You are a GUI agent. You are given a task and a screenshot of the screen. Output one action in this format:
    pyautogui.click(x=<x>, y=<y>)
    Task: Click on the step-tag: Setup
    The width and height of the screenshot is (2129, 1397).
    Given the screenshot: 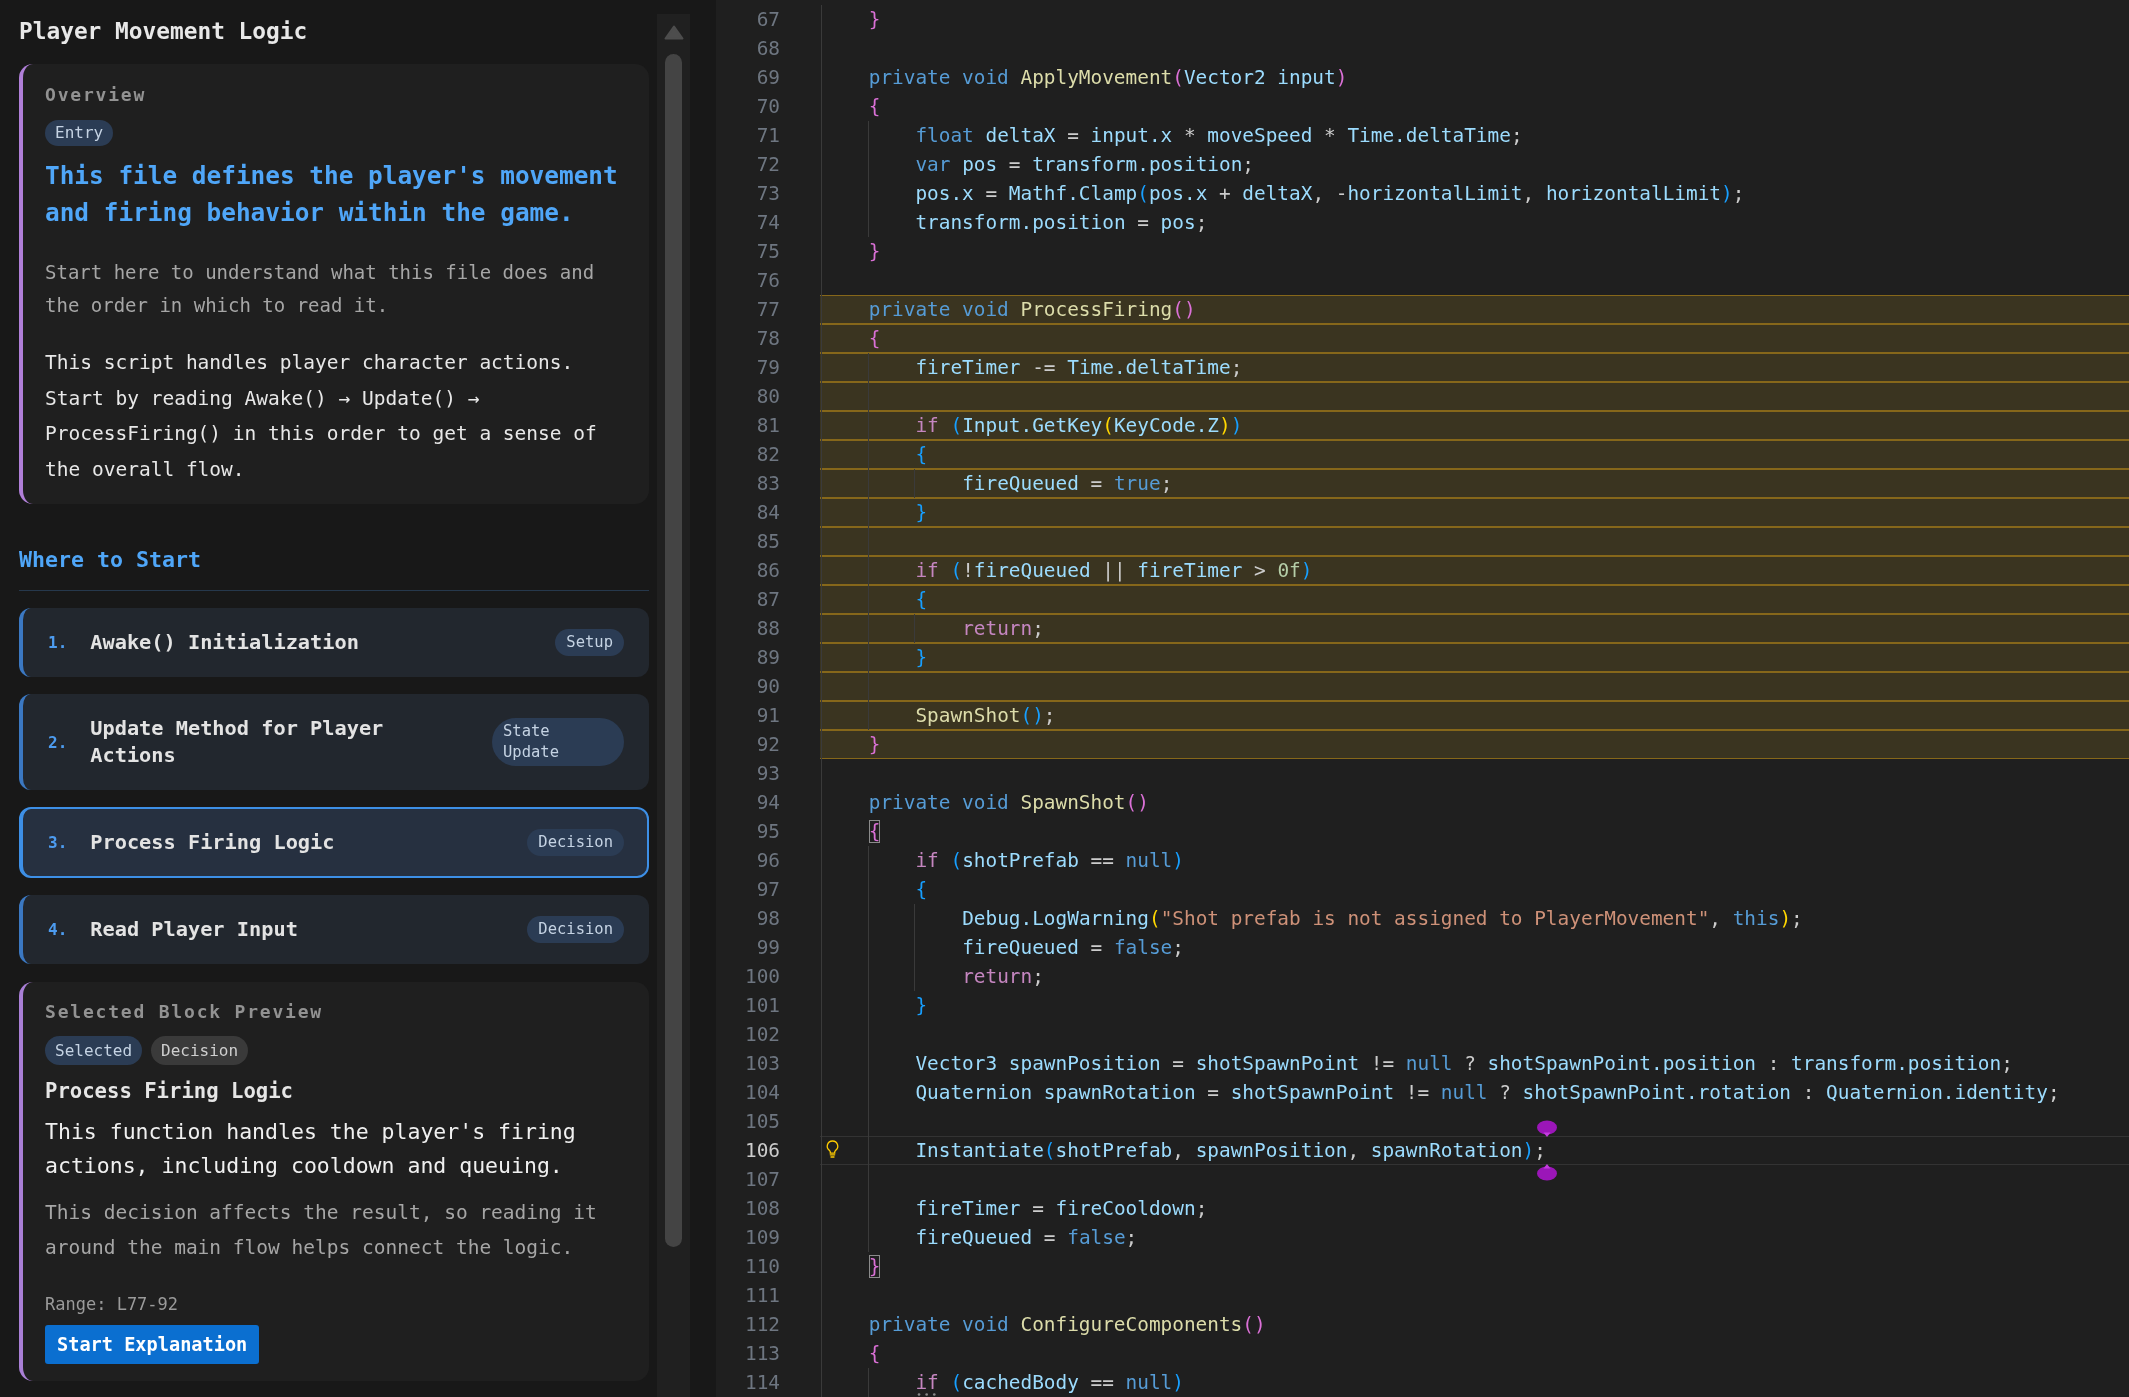 What is the action you would take?
    pyautogui.click(x=589, y=642)
    